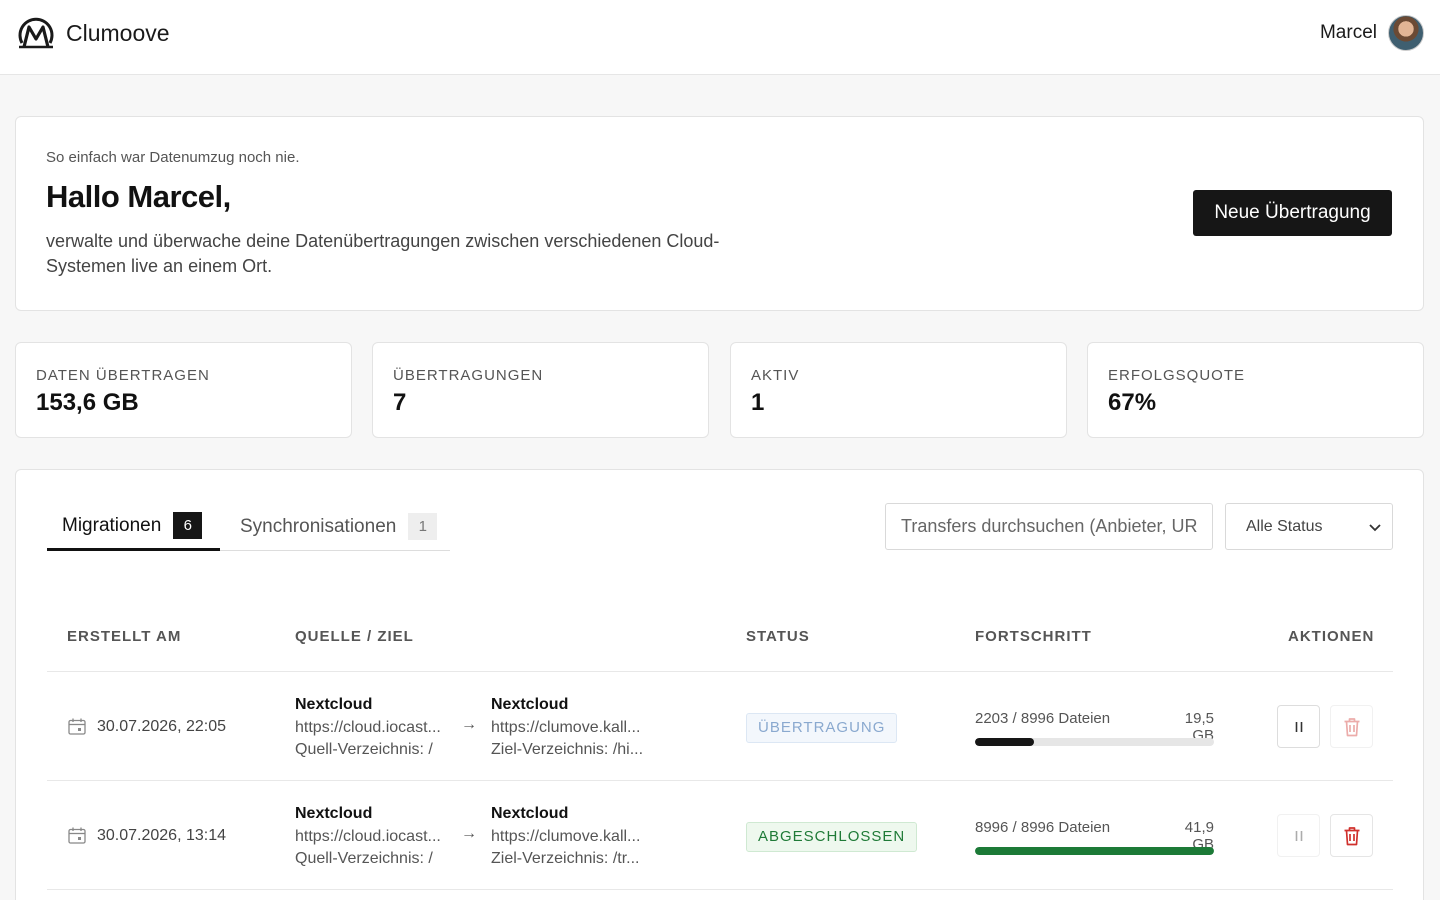 The image size is (1440, 900). I want to click on divider, so click(720, 889).